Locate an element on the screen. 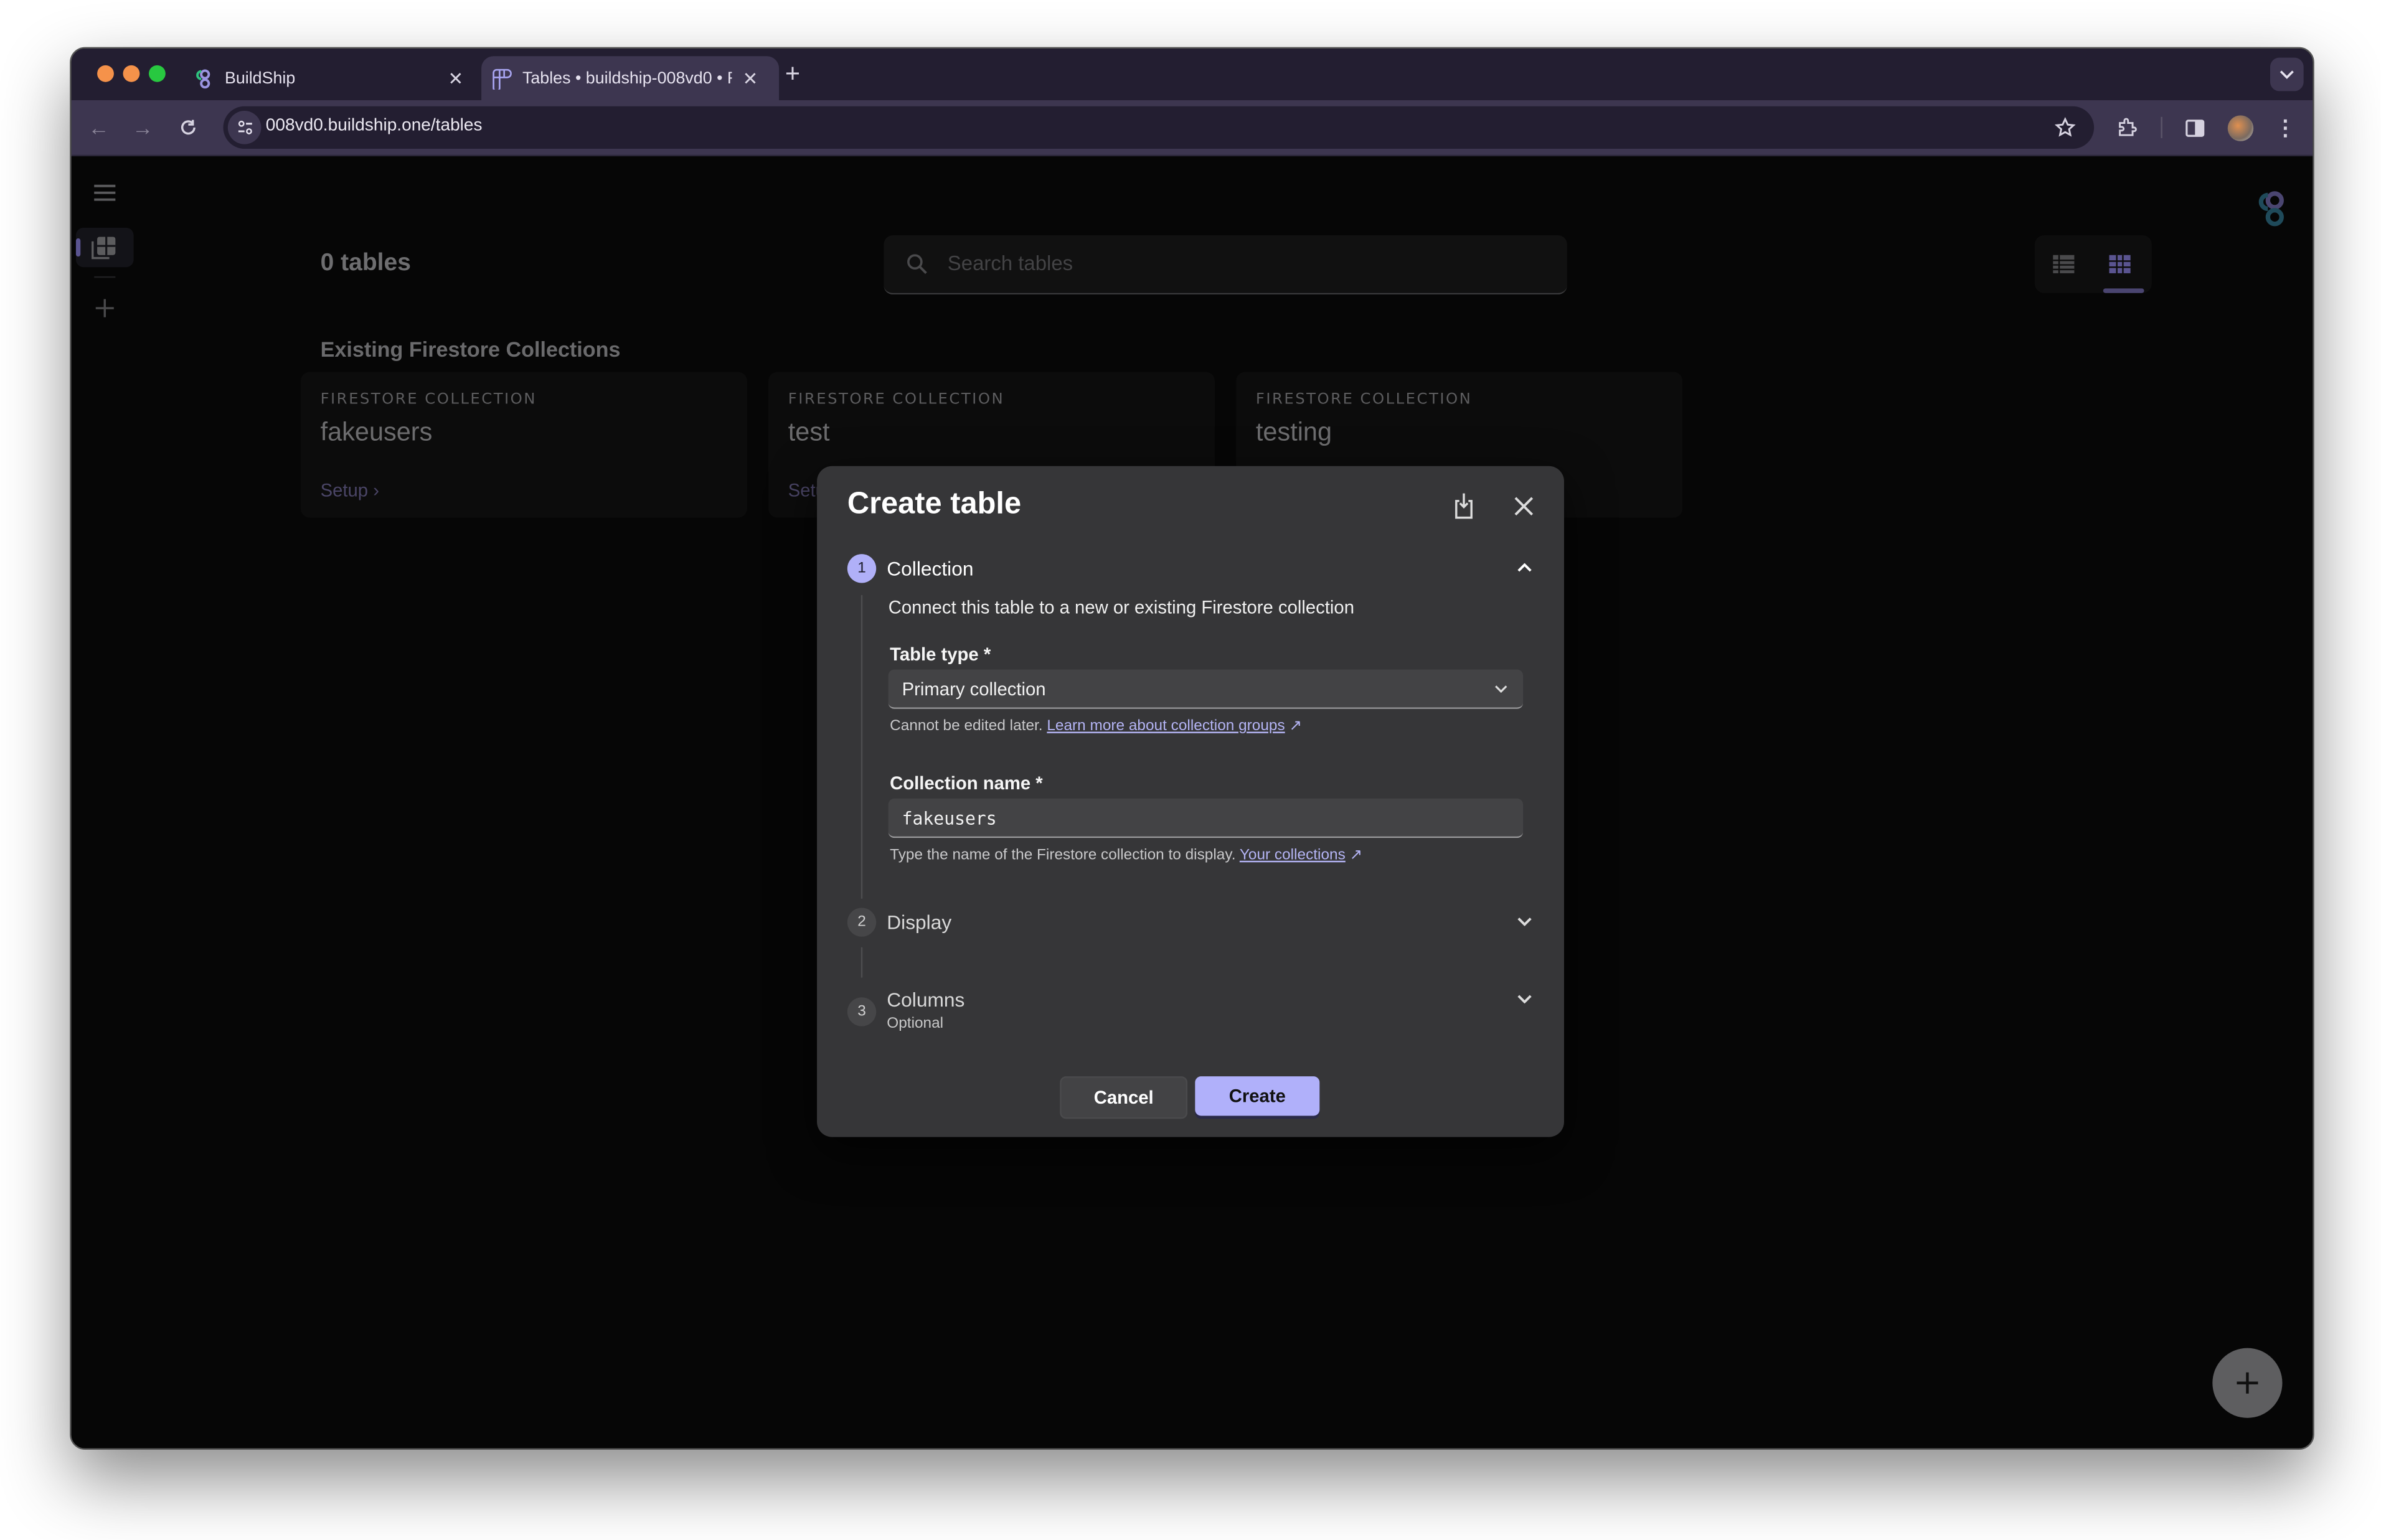 The height and width of the screenshot is (1540, 2381). more-menu-icon: ⋮ is located at coordinates (2285, 127).